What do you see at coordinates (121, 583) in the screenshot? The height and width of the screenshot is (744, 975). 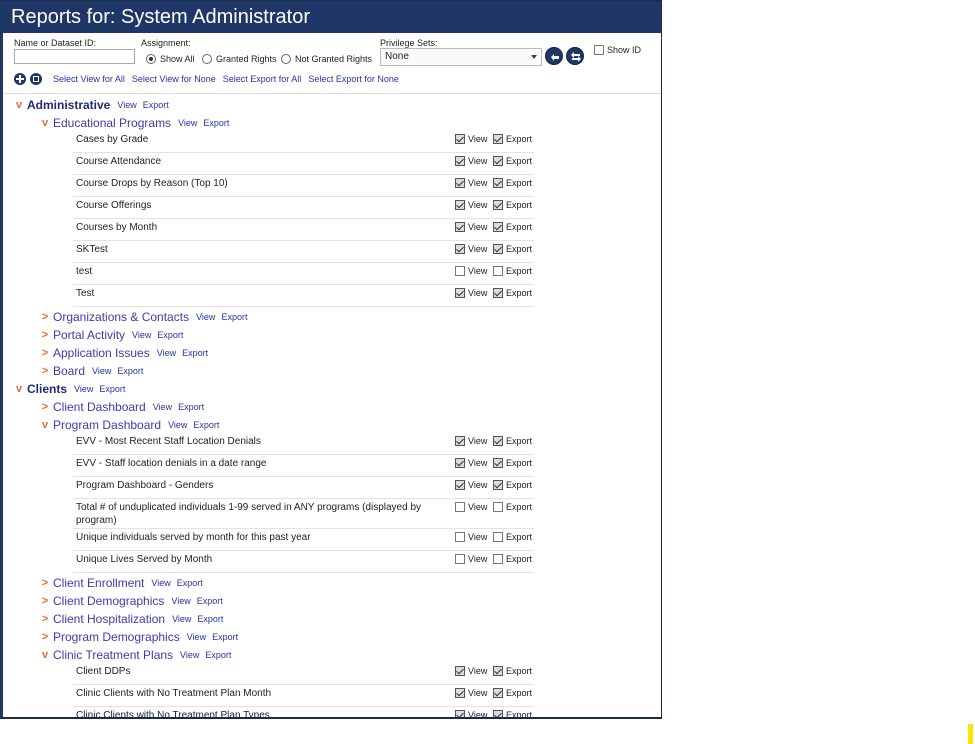 I see `tree-group: > Client Enrollment View Export` at bounding box center [121, 583].